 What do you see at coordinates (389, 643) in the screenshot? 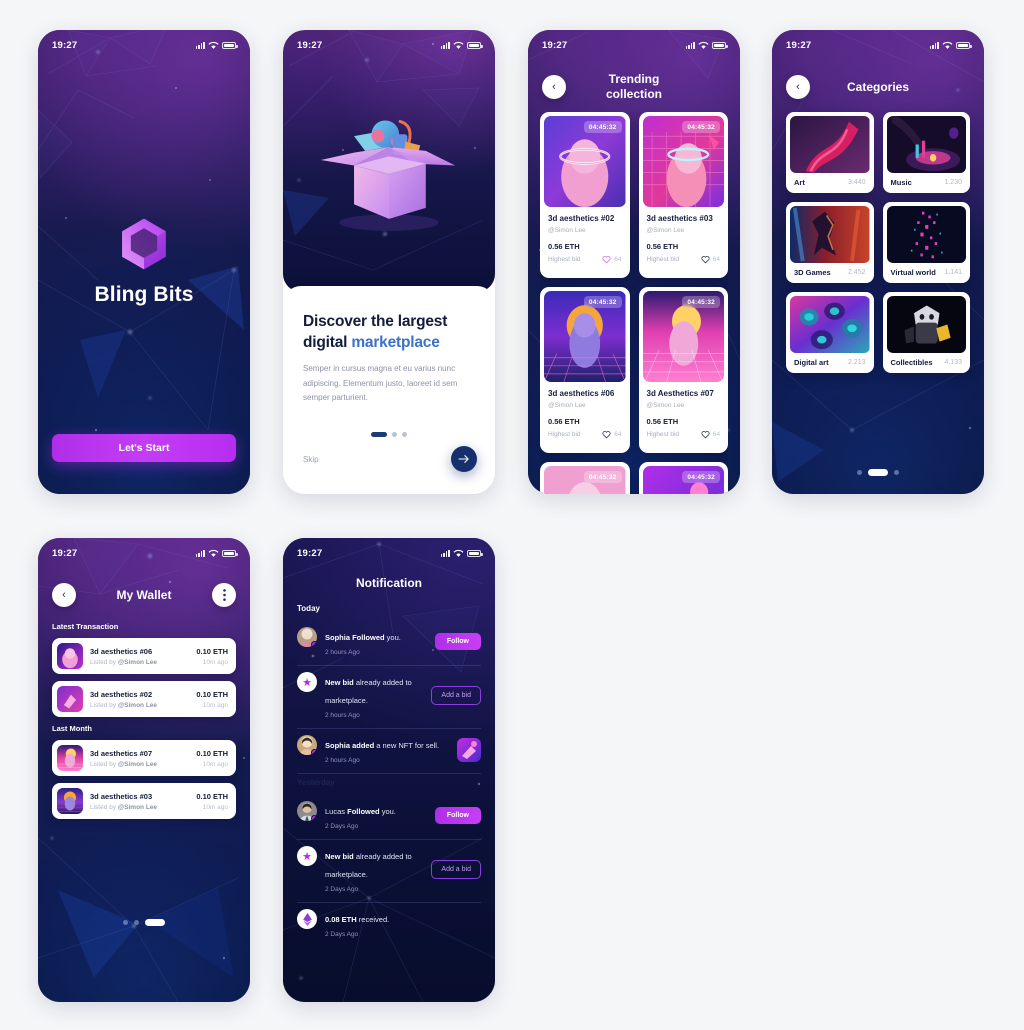
I see `list-item: Sophia Followed you. 2 hours Ago Follow` at bounding box center [389, 643].